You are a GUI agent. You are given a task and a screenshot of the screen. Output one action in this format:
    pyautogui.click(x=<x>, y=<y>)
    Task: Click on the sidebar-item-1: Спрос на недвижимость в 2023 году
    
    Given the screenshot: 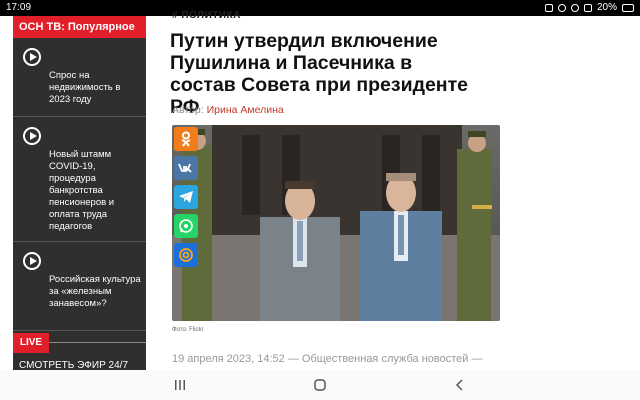 What is the action you would take?
    pyautogui.click(x=79, y=77)
    